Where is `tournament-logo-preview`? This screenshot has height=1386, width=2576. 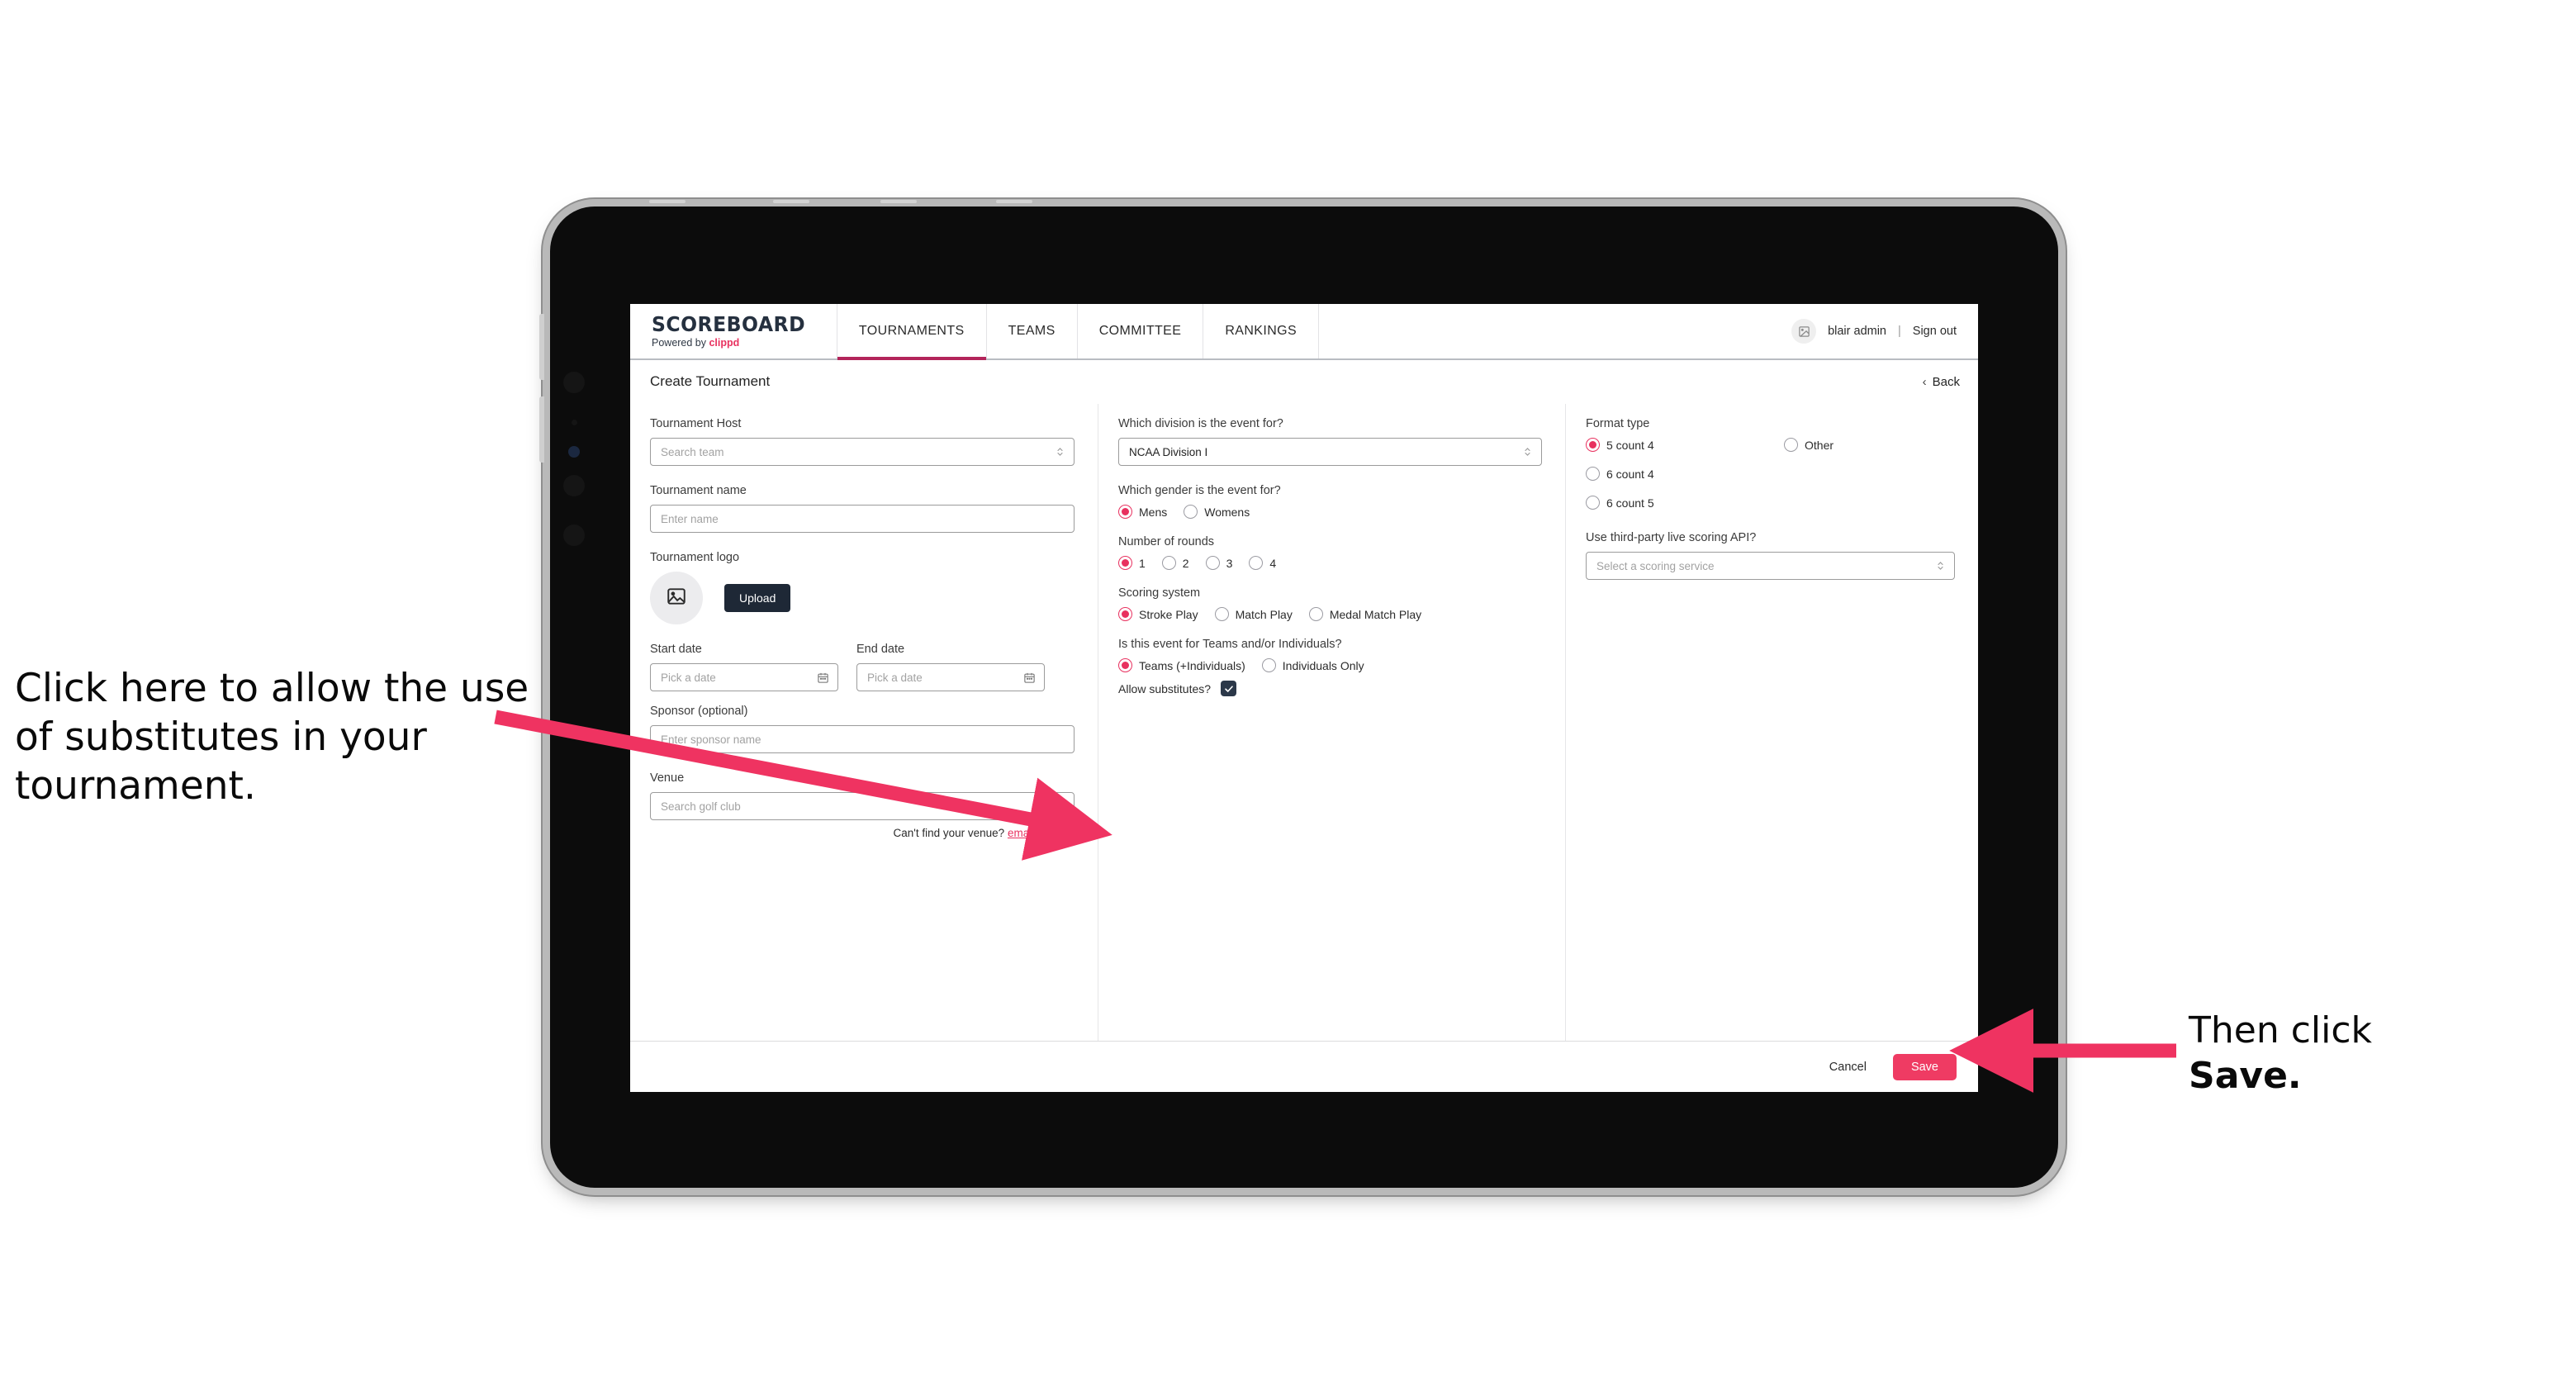 tournament-logo-preview is located at coordinates (676, 598).